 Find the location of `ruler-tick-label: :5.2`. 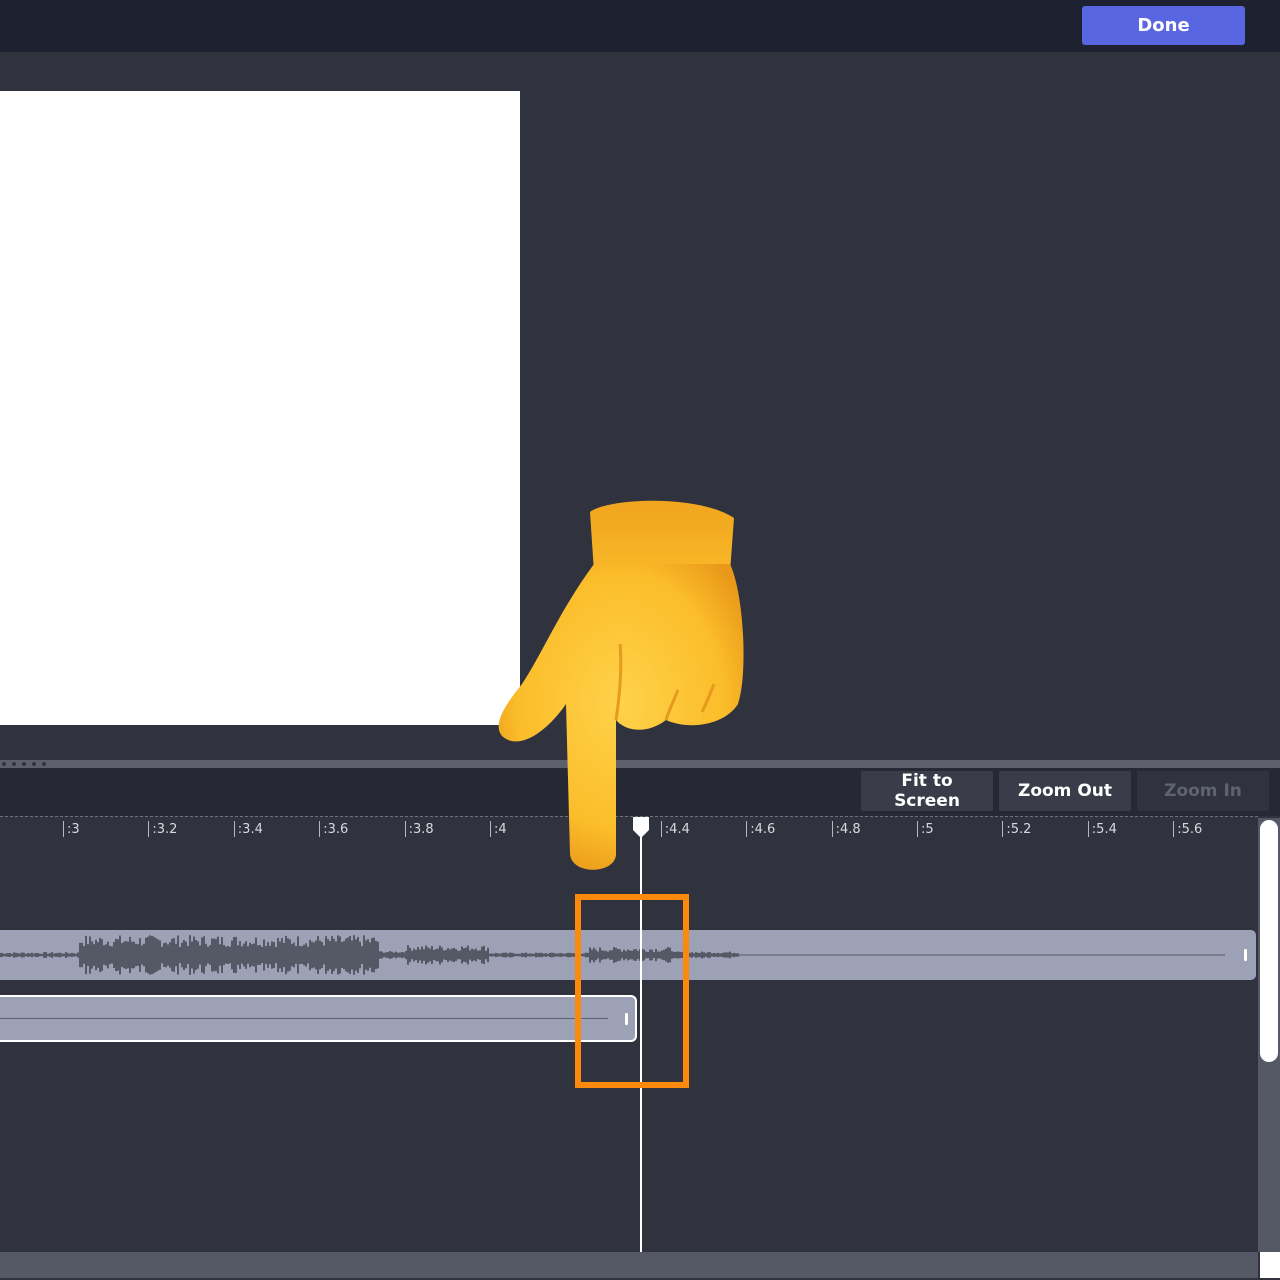

ruler-tick-label: :5.2 is located at coordinates (1019, 829).